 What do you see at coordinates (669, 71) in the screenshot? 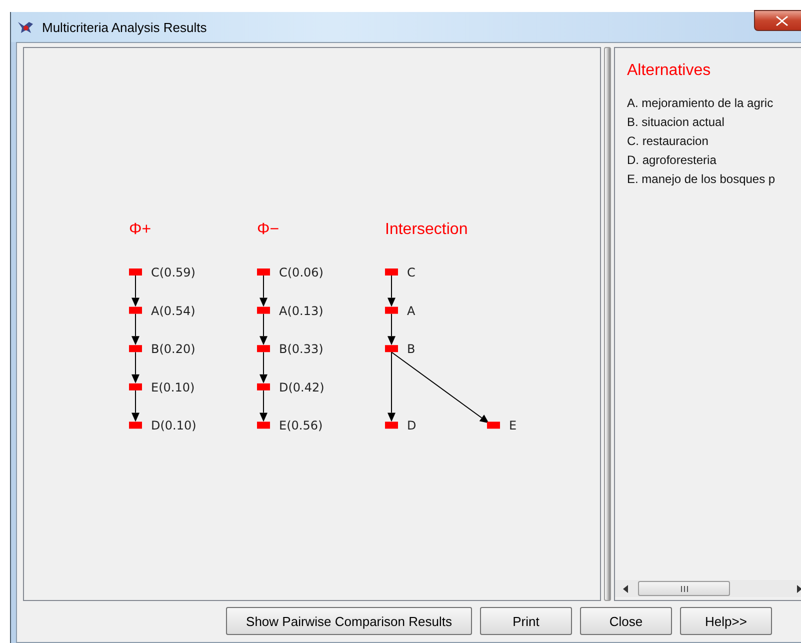
I see `alternatives-heading: Alternatives` at bounding box center [669, 71].